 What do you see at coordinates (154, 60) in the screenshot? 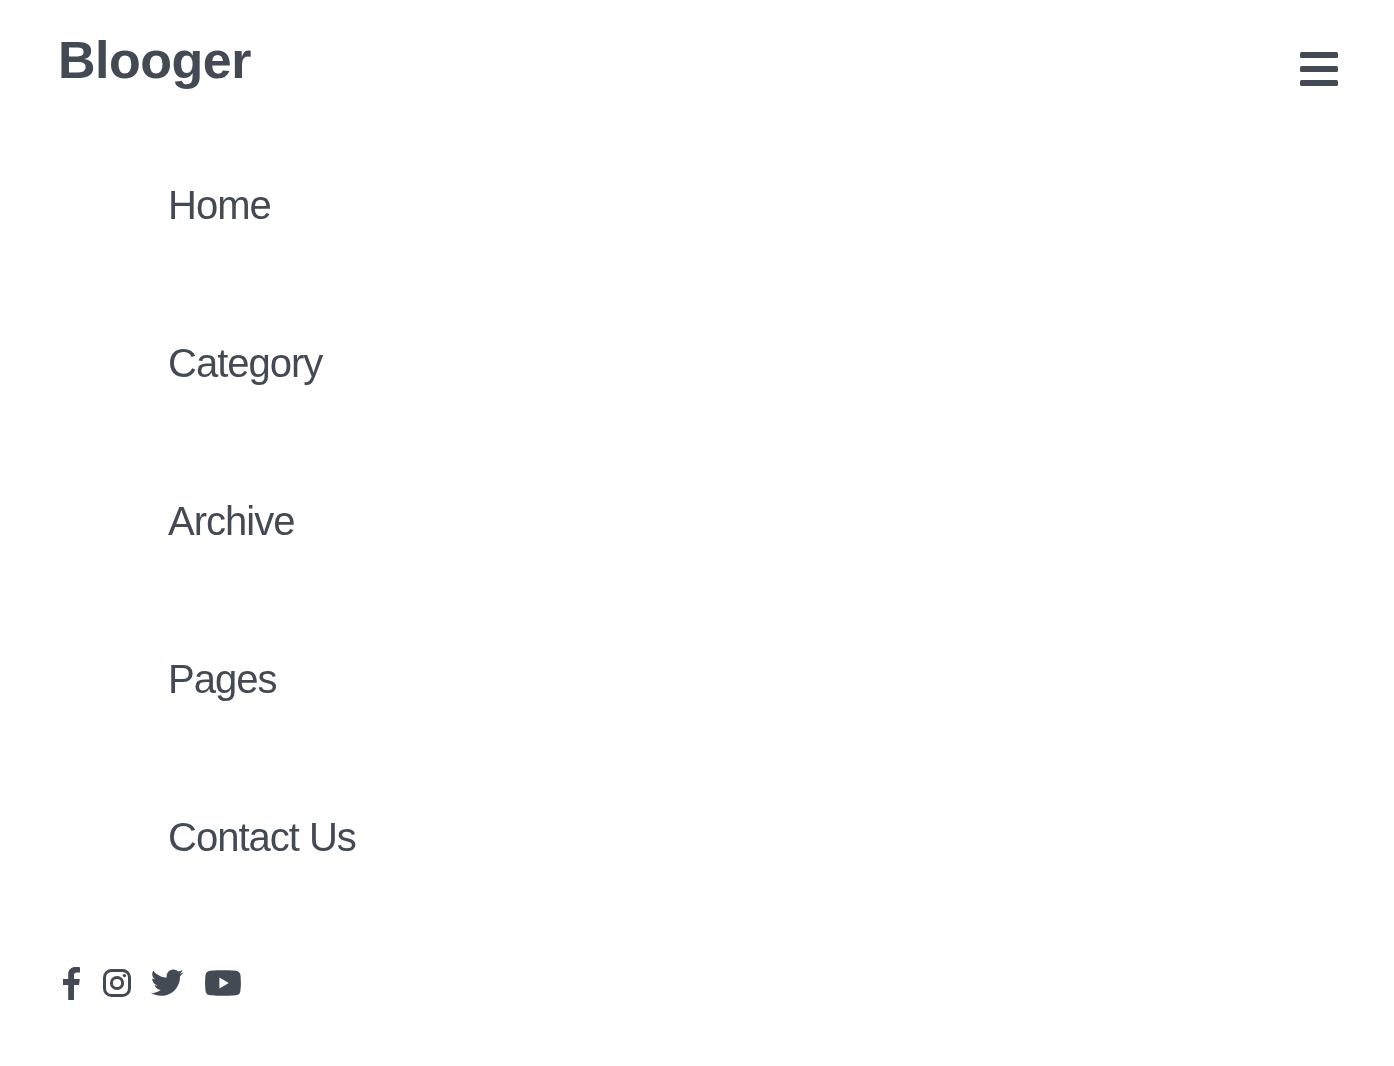
I see `site-logo: Blooger` at bounding box center [154, 60].